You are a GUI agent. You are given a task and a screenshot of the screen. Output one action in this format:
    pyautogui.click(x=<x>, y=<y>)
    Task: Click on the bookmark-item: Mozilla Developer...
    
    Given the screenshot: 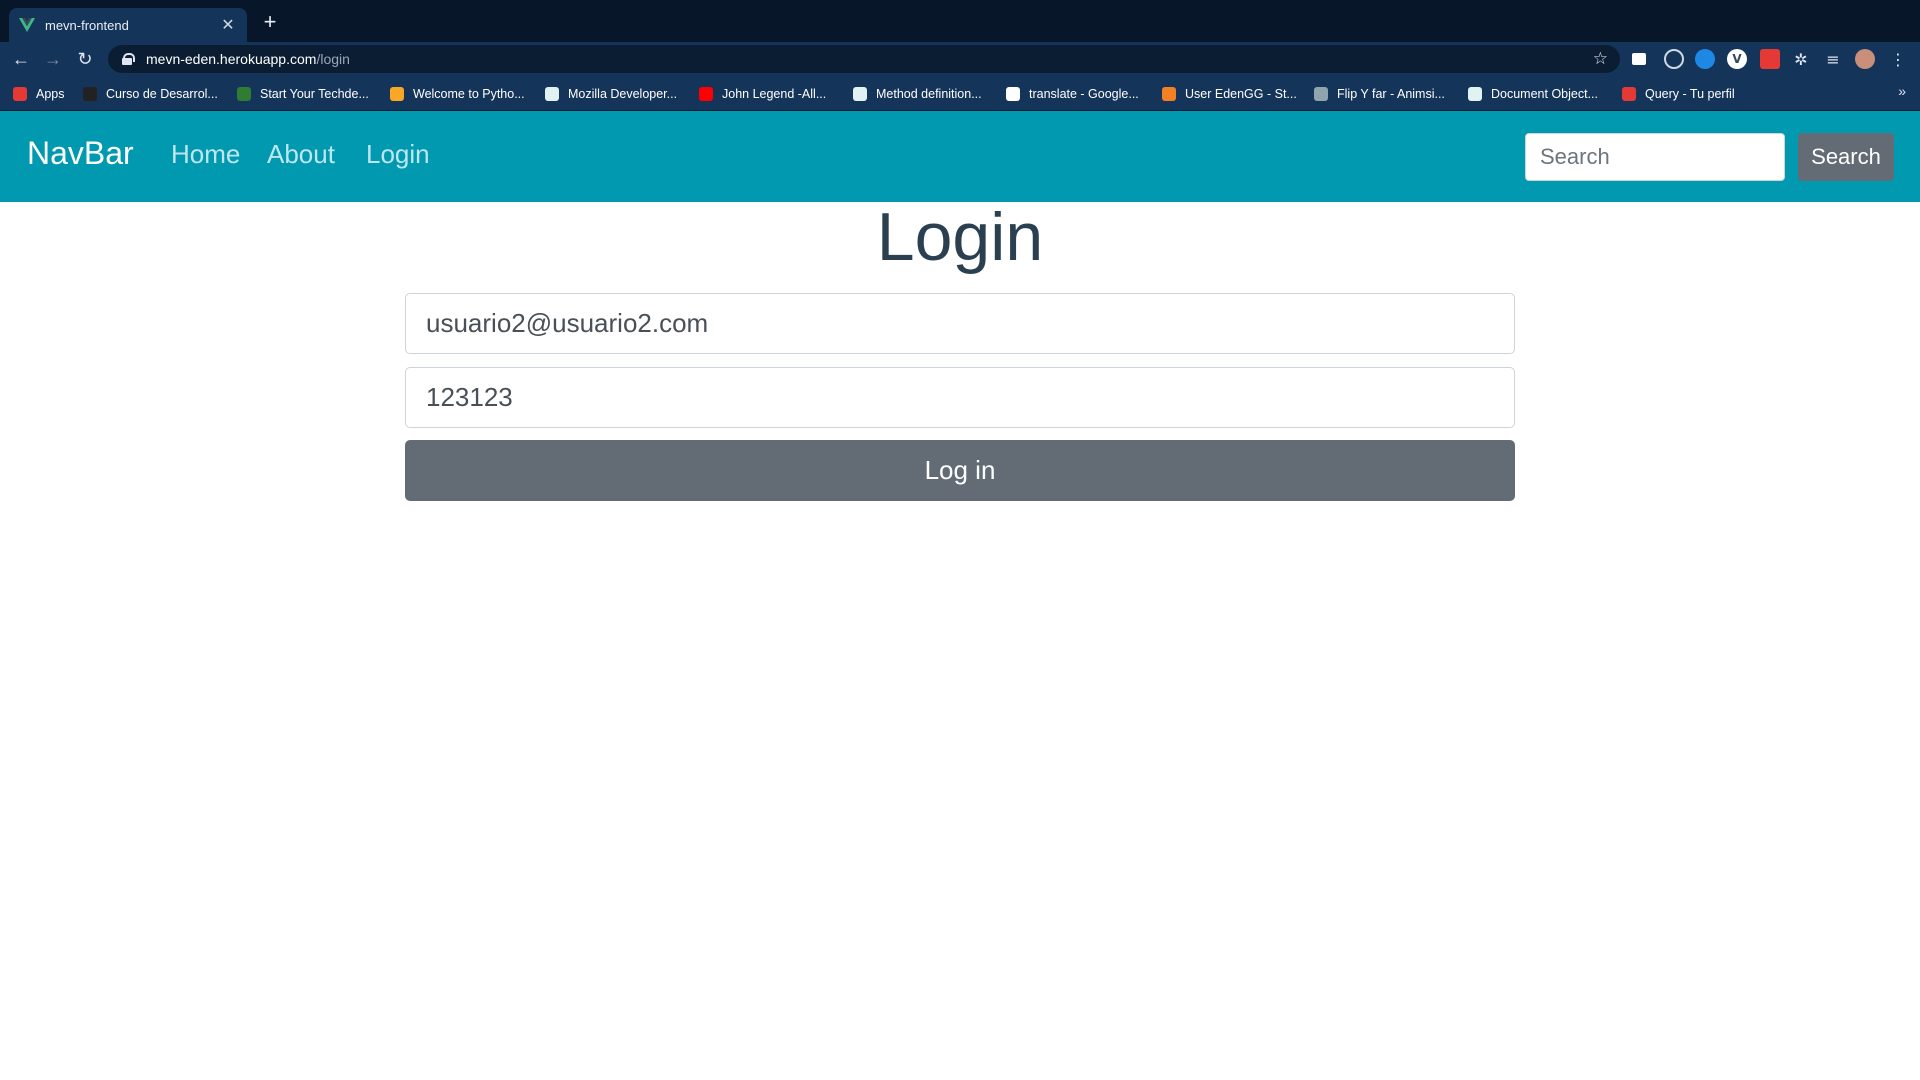 What is the action you would take?
    pyautogui.click(x=611, y=94)
    